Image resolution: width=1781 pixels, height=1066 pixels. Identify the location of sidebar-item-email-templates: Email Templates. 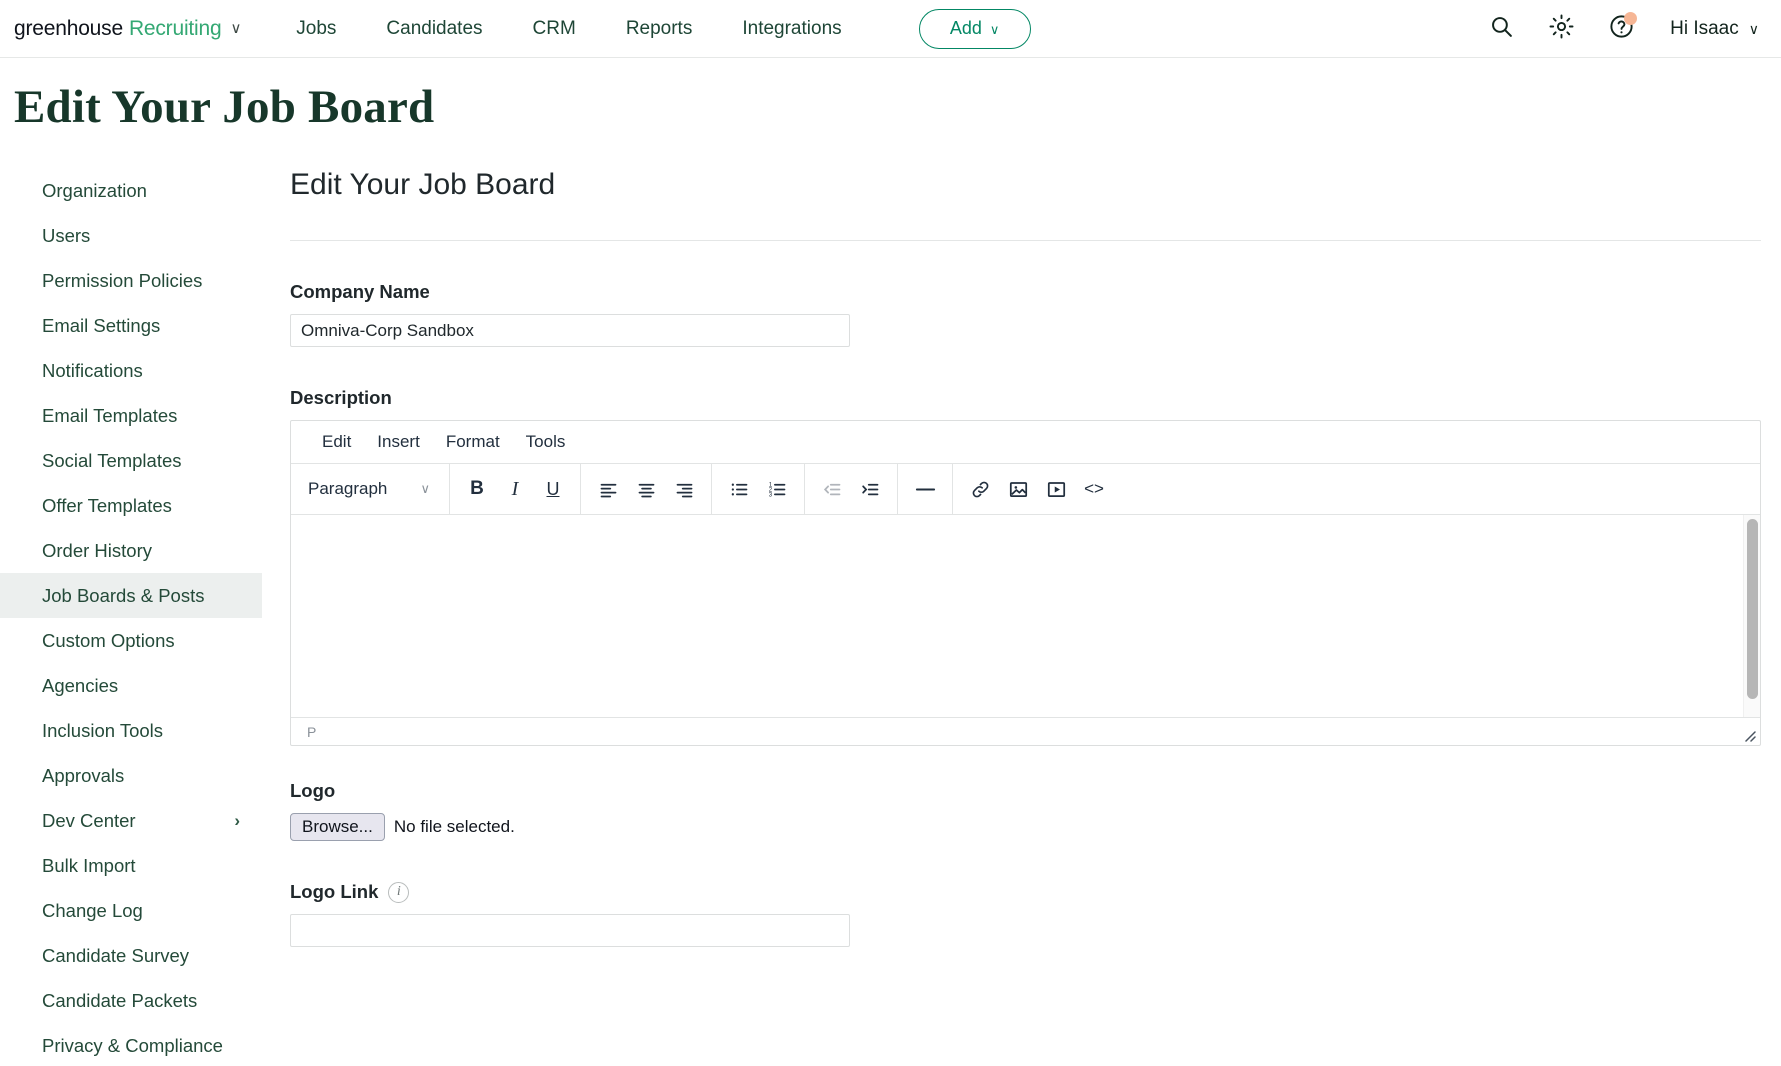
(131, 415).